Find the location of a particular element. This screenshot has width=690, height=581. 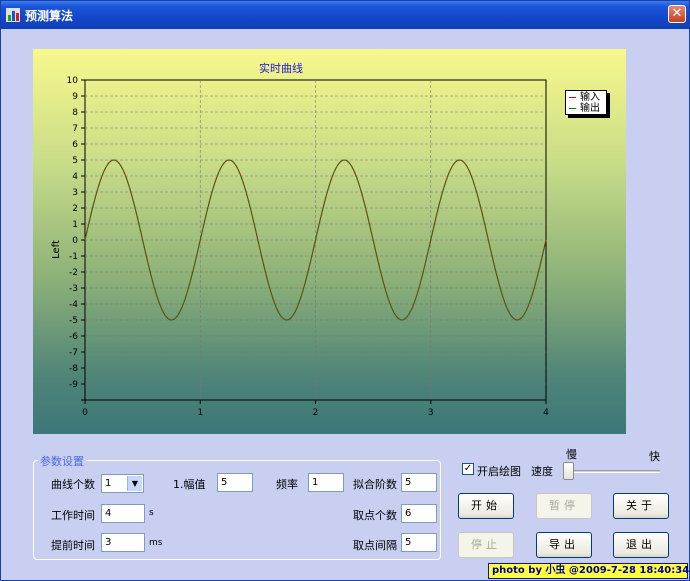

frequency-label: 频率 is located at coordinates (287, 484).